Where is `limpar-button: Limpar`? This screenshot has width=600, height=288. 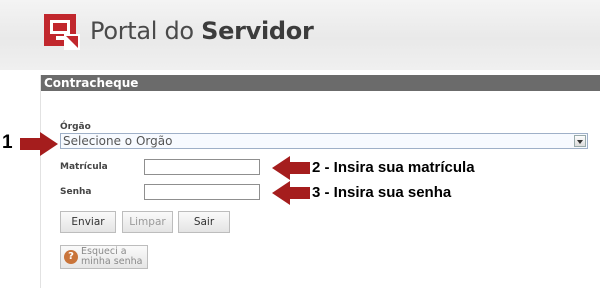
limpar-button: Limpar is located at coordinates (147, 222).